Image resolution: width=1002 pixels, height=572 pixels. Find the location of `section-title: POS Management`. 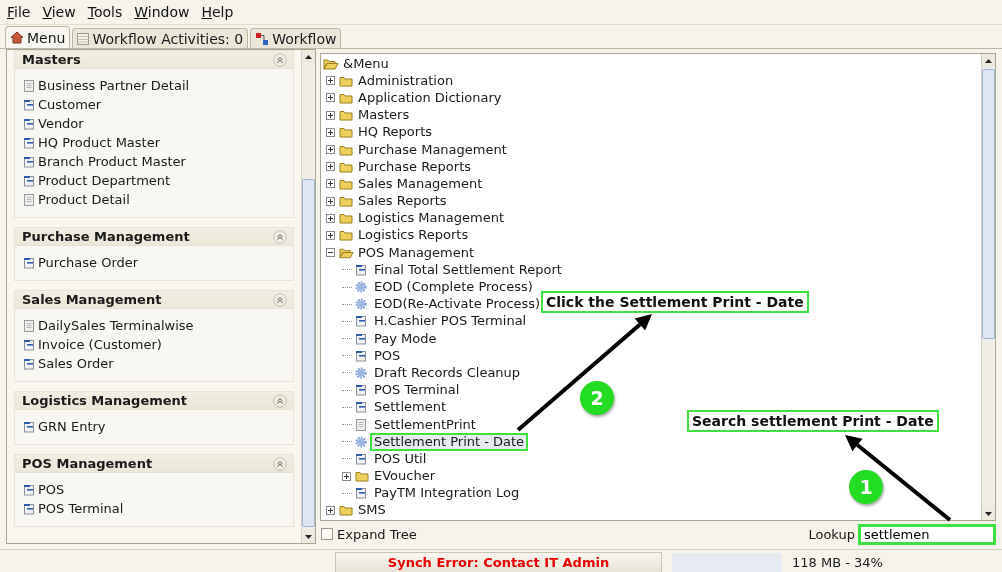

section-title: POS Management is located at coordinates (87, 463).